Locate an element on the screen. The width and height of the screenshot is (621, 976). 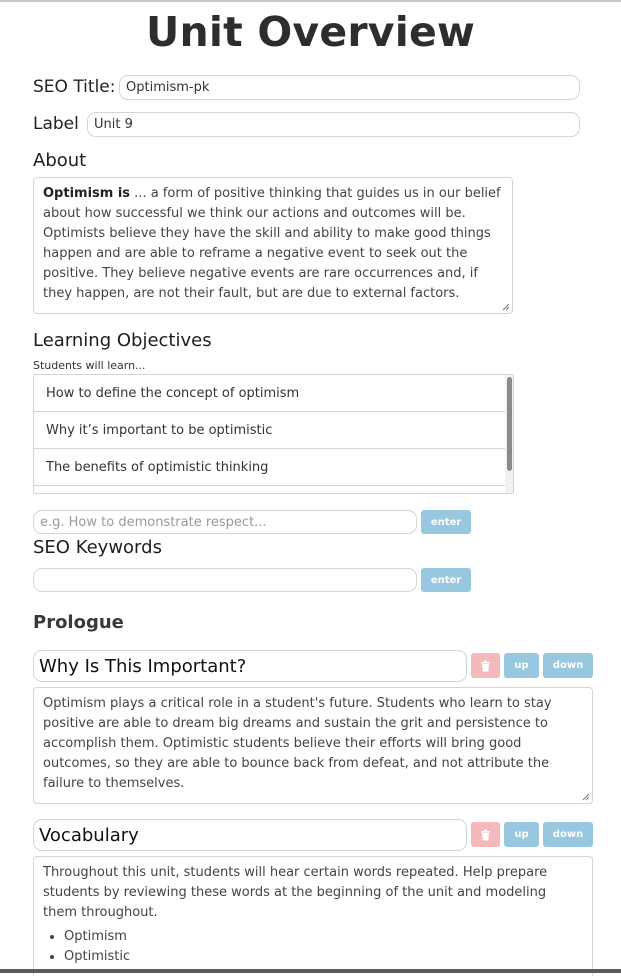
list-item is located at coordinates (273, 489).